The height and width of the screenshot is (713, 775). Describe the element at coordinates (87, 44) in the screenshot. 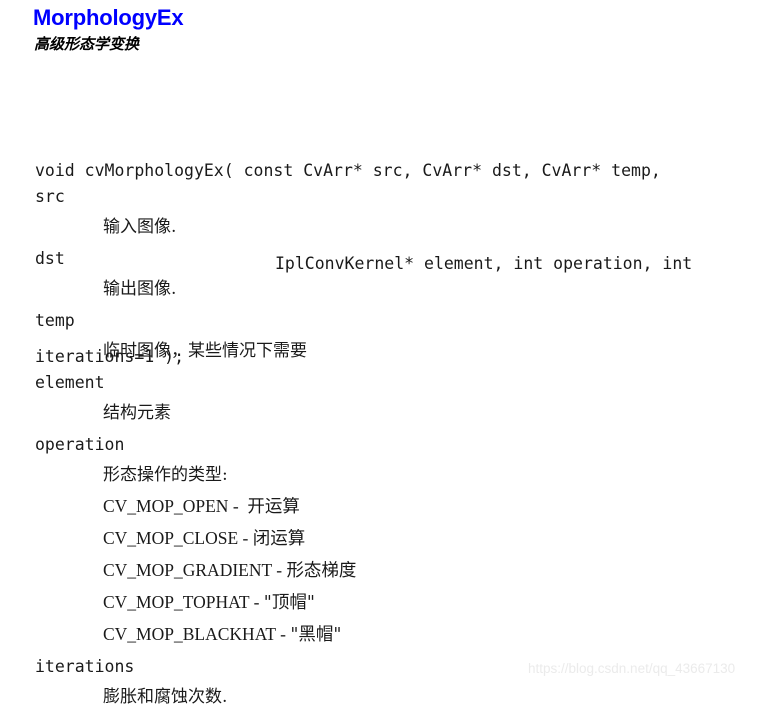

I see `page-subtitle: 高级形态学变换` at that location.